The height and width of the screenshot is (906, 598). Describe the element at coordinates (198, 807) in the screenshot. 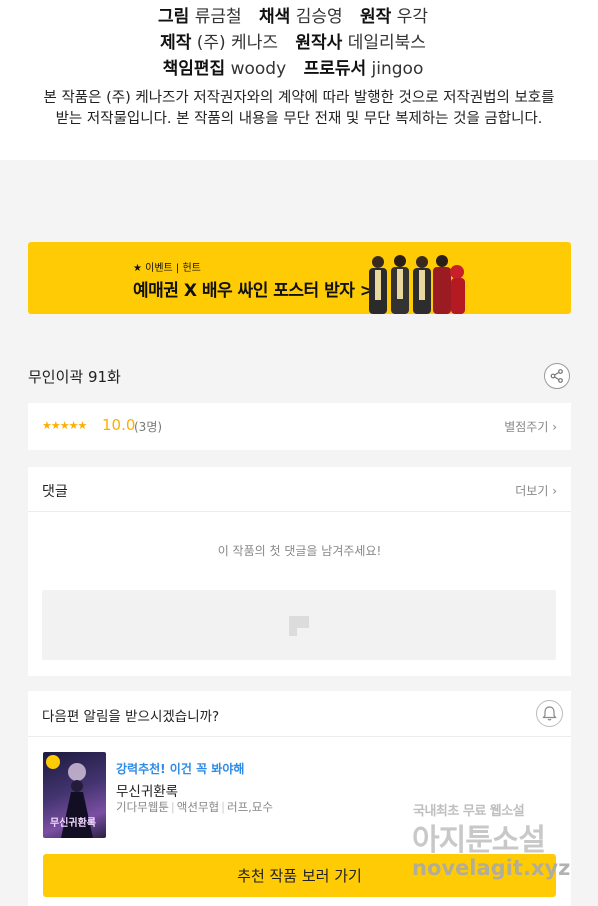

I see `recommendation-meta-genre: 액션무협` at that location.